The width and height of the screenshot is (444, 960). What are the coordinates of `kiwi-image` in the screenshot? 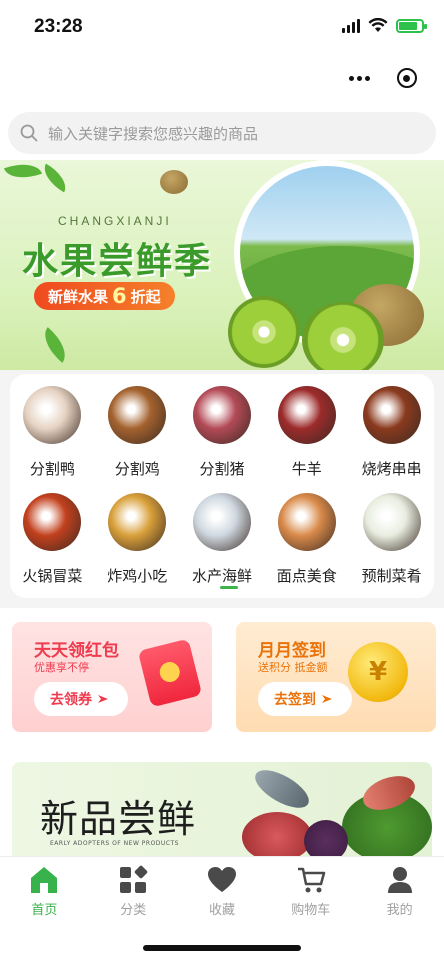 It's located at (174, 182).